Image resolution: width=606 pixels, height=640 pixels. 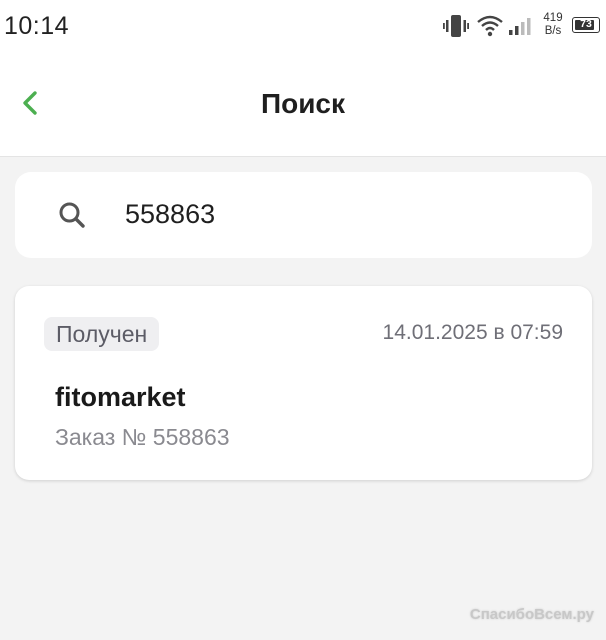 What do you see at coordinates (531, 614) in the screenshot?
I see `watermark: СпасибоВсем.ру` at bounding box center [531, 614].